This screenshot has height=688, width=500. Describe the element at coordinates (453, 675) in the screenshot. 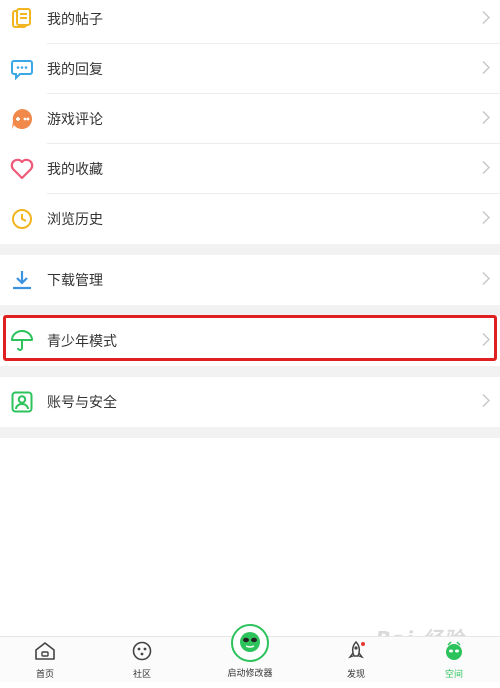

I see `tab-label: 空间` at that location.